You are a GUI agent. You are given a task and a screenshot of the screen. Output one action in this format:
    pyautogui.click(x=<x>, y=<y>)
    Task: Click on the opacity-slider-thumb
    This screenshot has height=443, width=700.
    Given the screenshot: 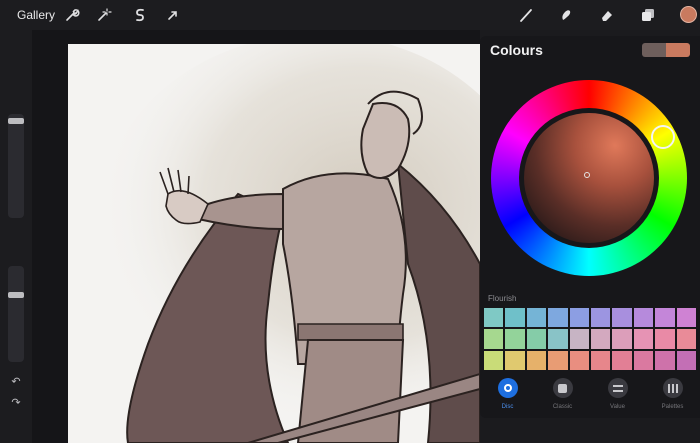 What is the action you would take?
    pyautogui.click(x=16, y=295)
    